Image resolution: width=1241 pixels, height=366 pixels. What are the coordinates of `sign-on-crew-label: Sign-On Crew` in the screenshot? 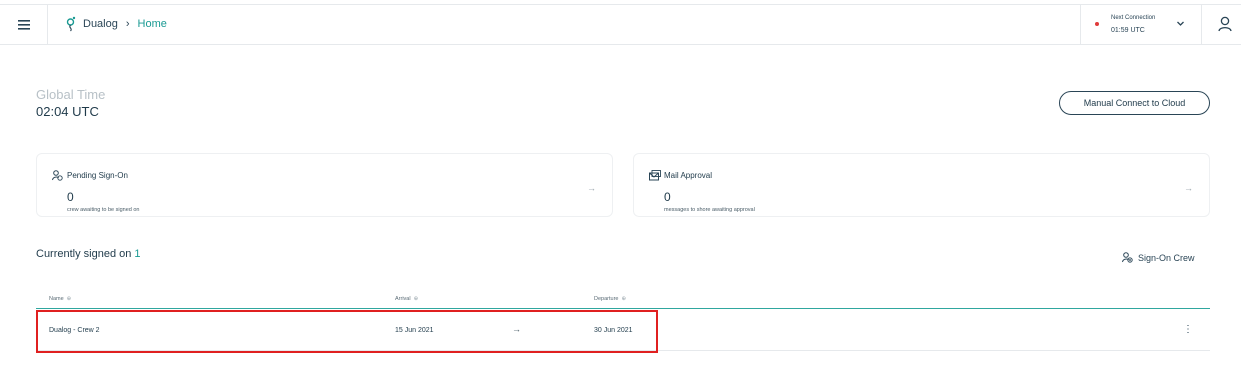 It's located at (1166, 257).